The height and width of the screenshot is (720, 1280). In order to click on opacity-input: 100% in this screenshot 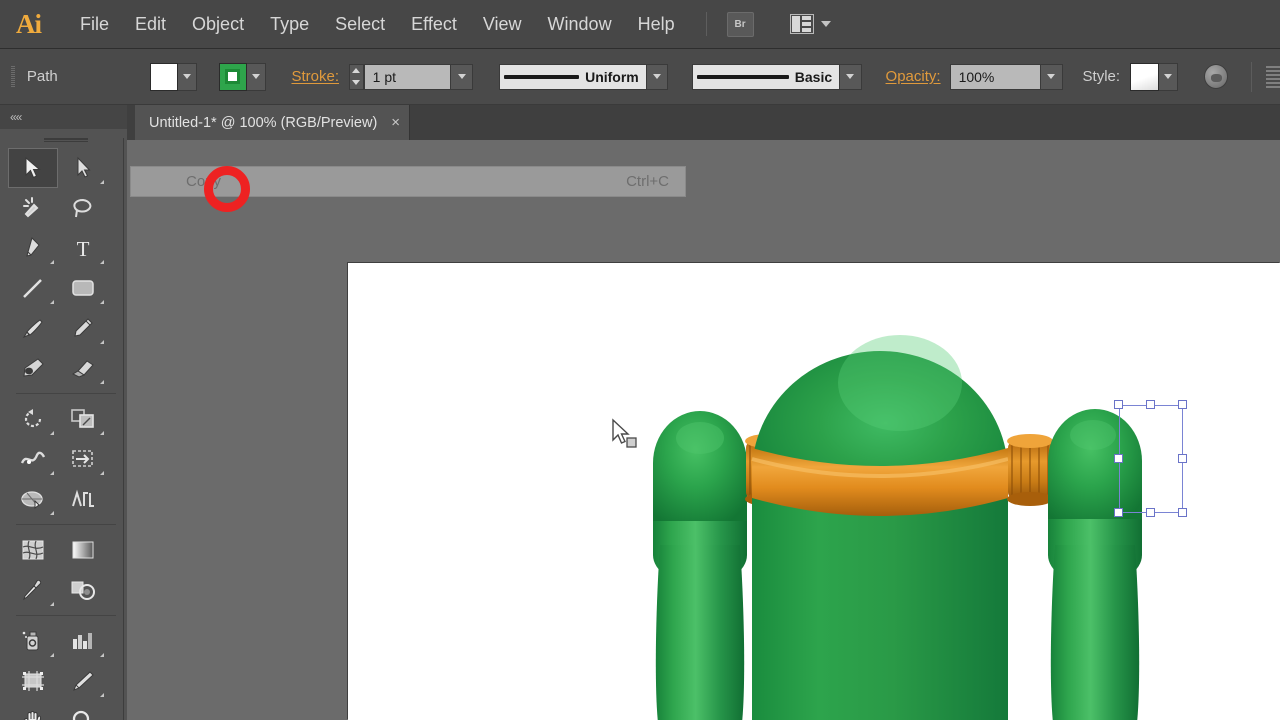, I will do `click(995, 76)`.